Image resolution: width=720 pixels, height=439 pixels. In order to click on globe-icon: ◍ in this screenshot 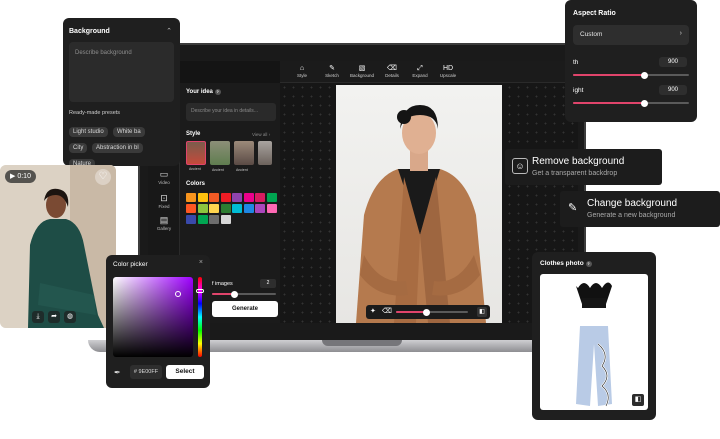, I will do `click(70, 317)`.